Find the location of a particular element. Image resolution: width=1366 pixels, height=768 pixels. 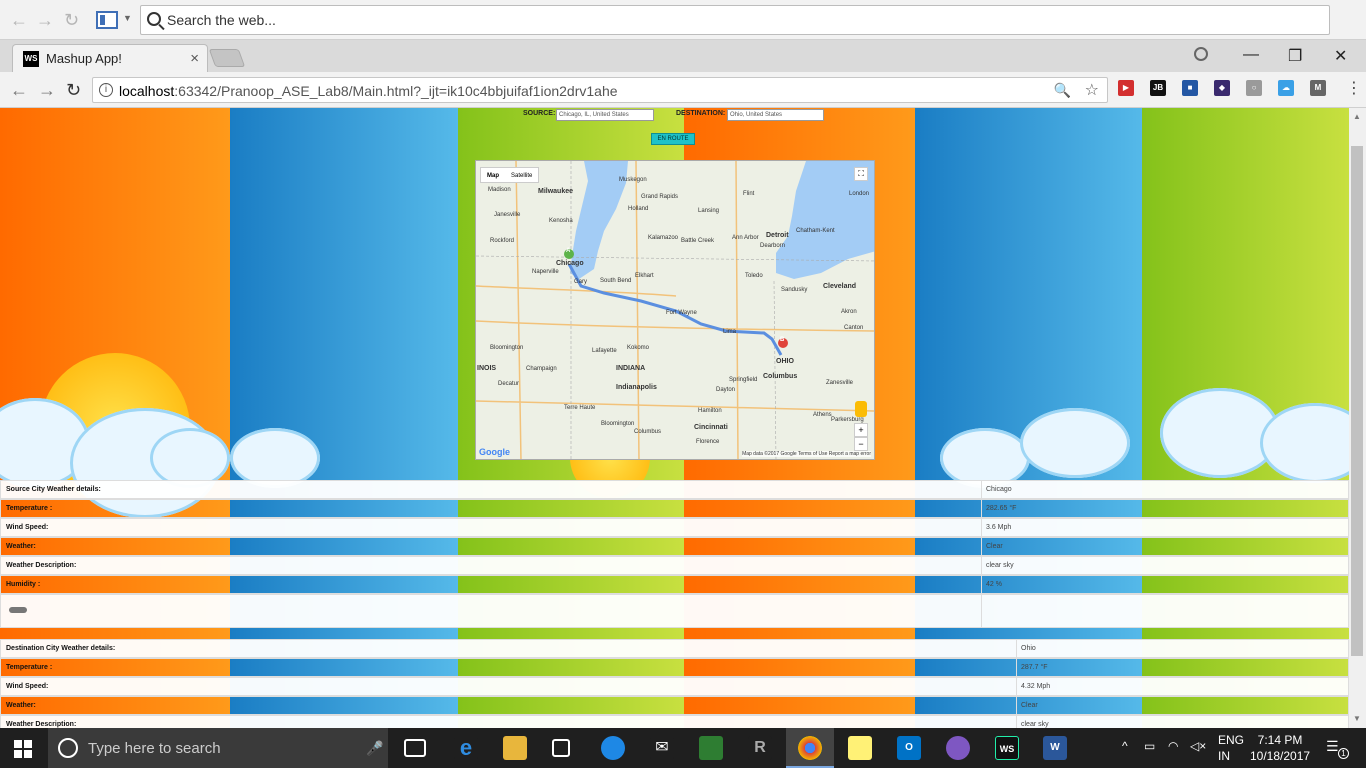

forward-icon: → is located at coordinates (47, 90).